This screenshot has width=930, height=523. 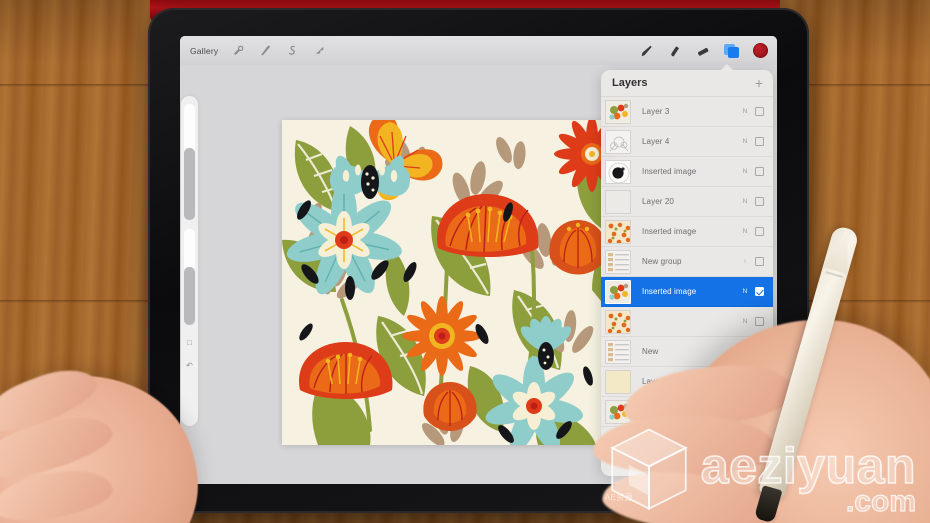 I want to click on layer-name: New group, so click(x=662, y=261).